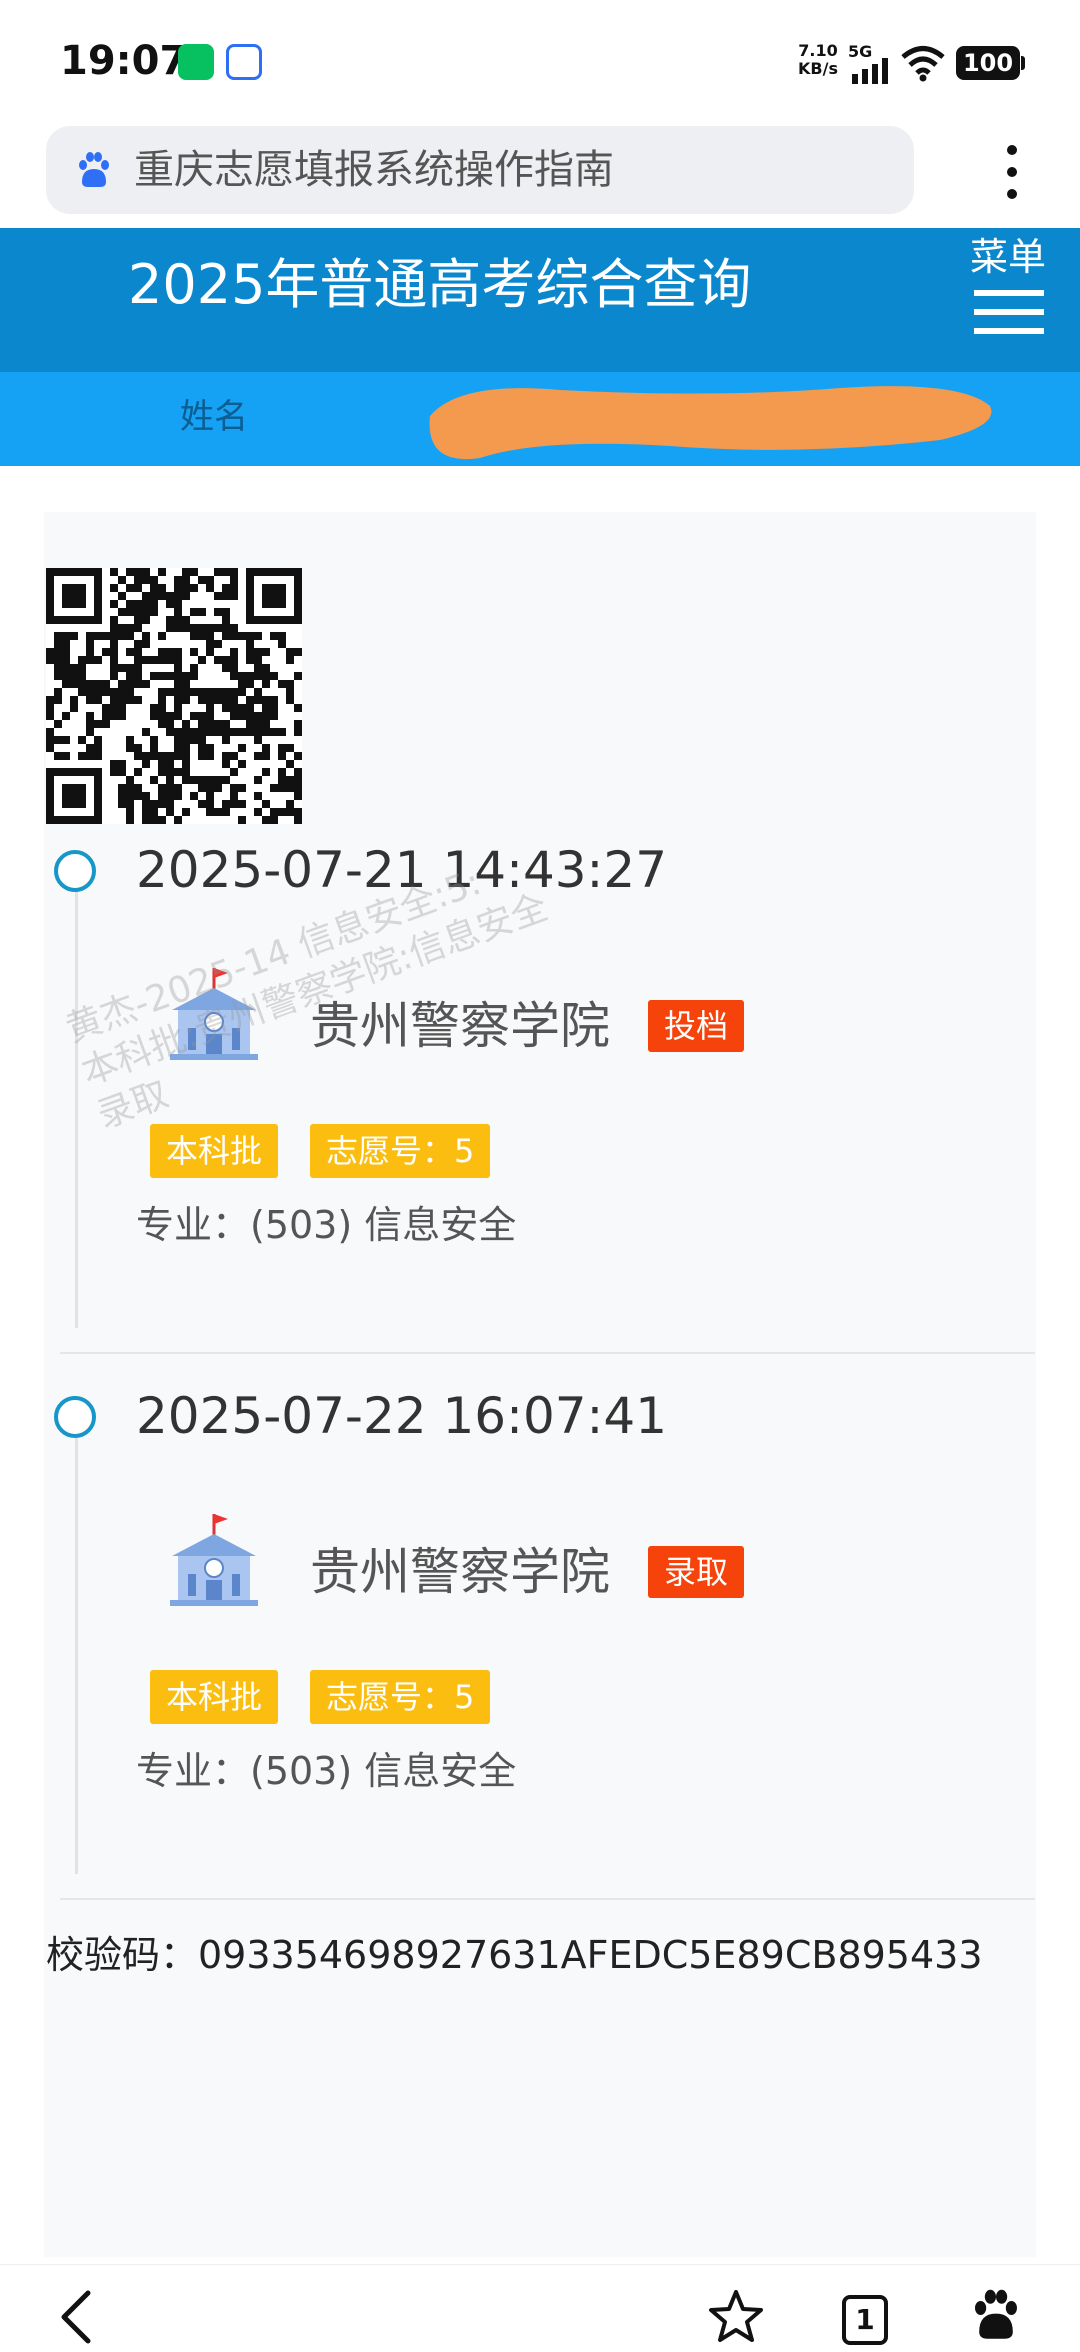 This screenshot has width=1080, height=2352. Describe the element at coordinates (1009, 312) in the screenshot. I see `hamburger-icon` at that location.